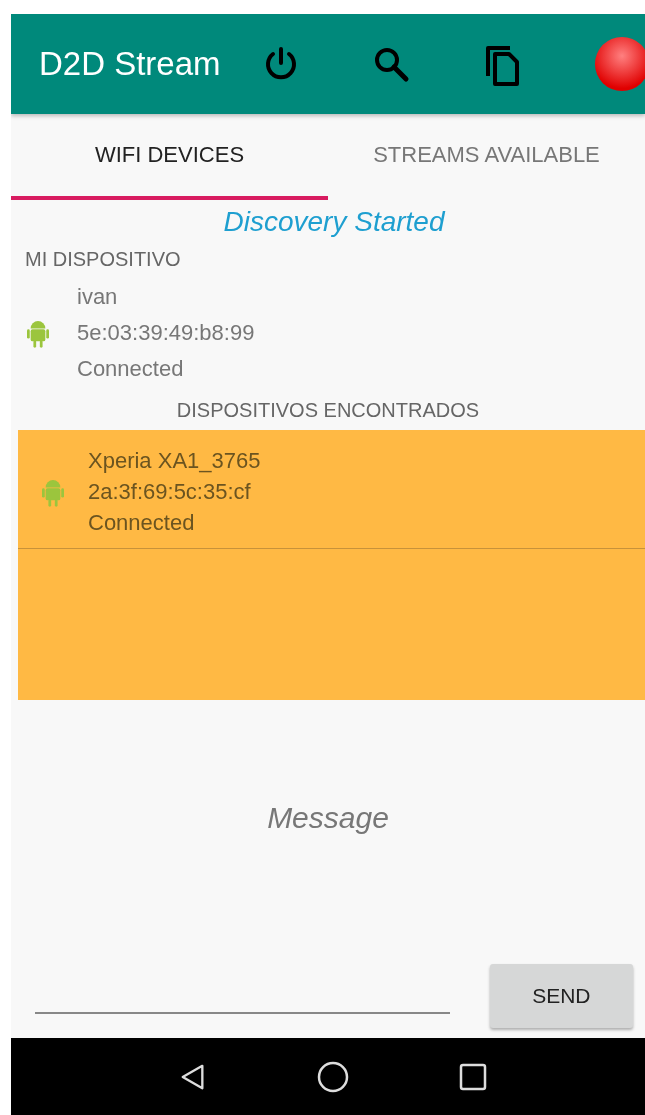 The image size is (645, 1115). Describe the element at coordinates (486, 157) in the screenshot. I see `tab: STREAMS AVAILABLE` at that location.